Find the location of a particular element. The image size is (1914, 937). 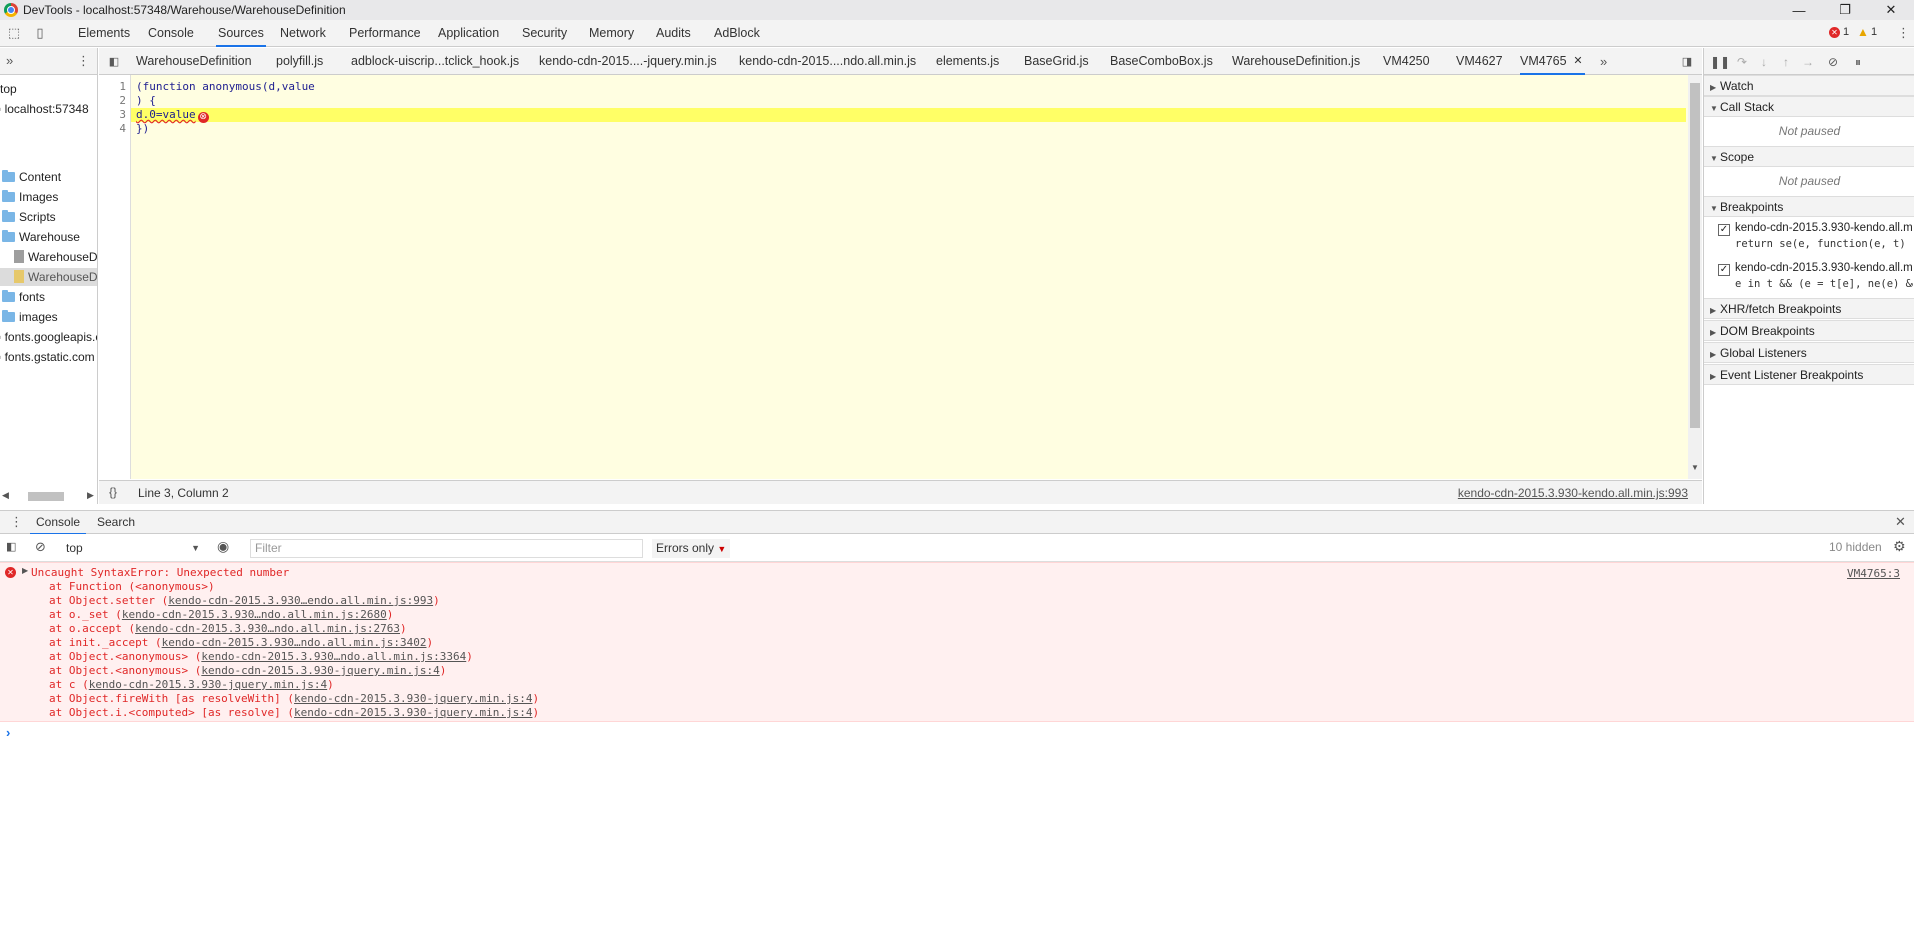

tree-item-fonts-googleapis: ▫ fonts.googleapis.com is located at coordinates (48, 337).